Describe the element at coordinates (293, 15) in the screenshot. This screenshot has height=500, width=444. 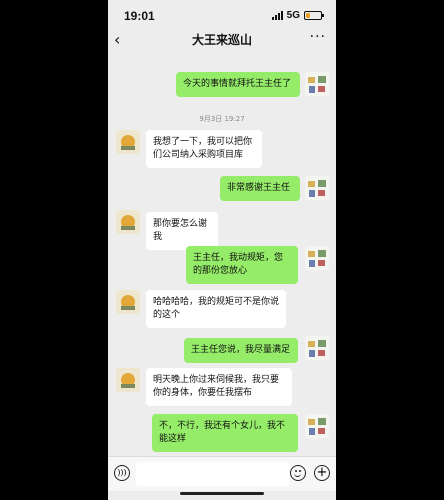
I see `network-type: 5G` at that location.